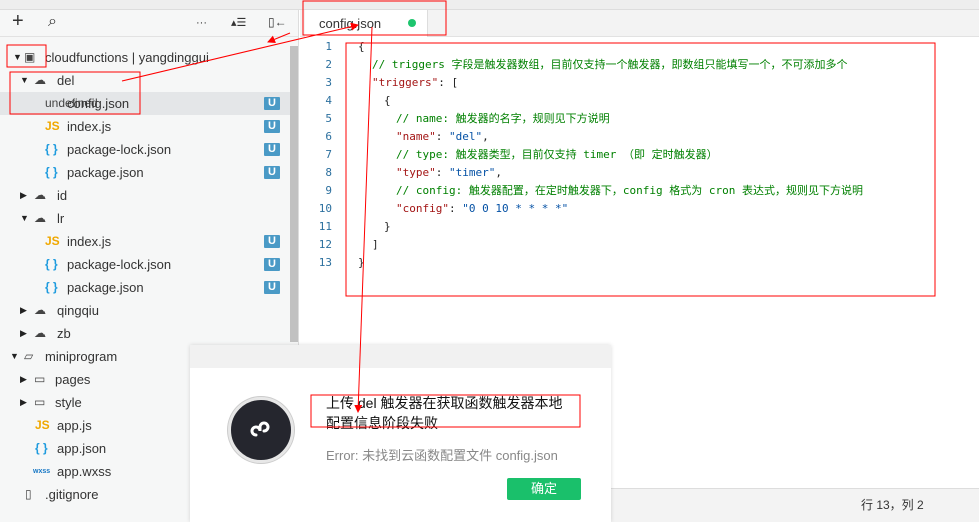  What do you see at coordinates (28, 494) in the screenshot?
I see `file-icon: ▯` at bounding box center [28, 494].